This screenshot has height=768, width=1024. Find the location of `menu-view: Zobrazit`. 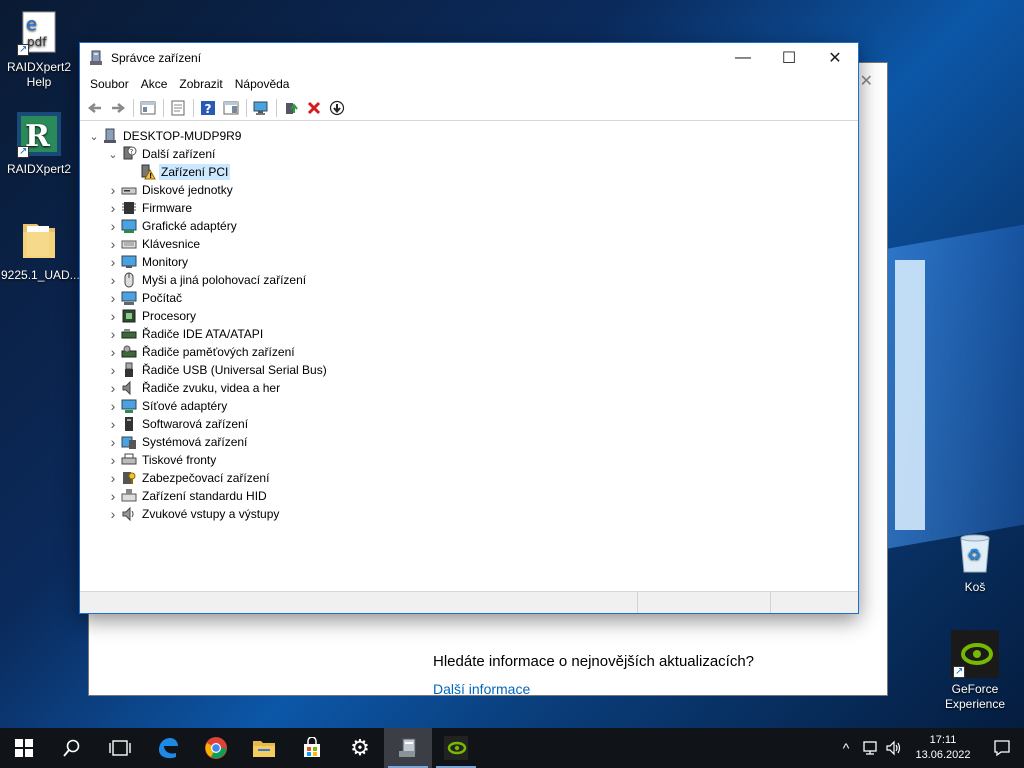

menu-view: Zobrazit is located at coordinates (200, 84).